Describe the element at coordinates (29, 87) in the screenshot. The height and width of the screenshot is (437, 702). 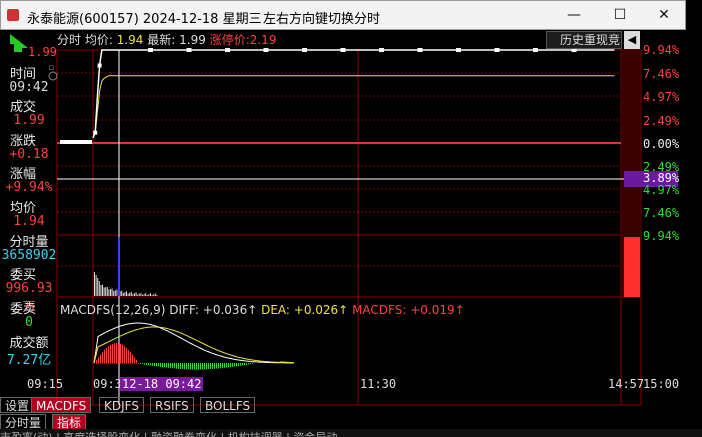
I see `time-value: 09:42` at that location.